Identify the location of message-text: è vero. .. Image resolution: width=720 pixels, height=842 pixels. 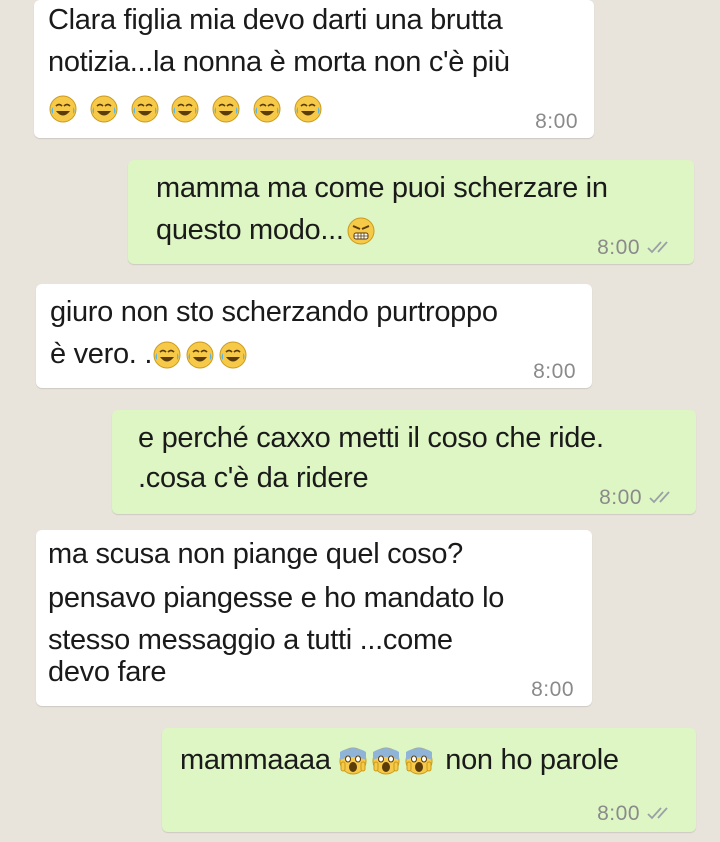
(101, 354).